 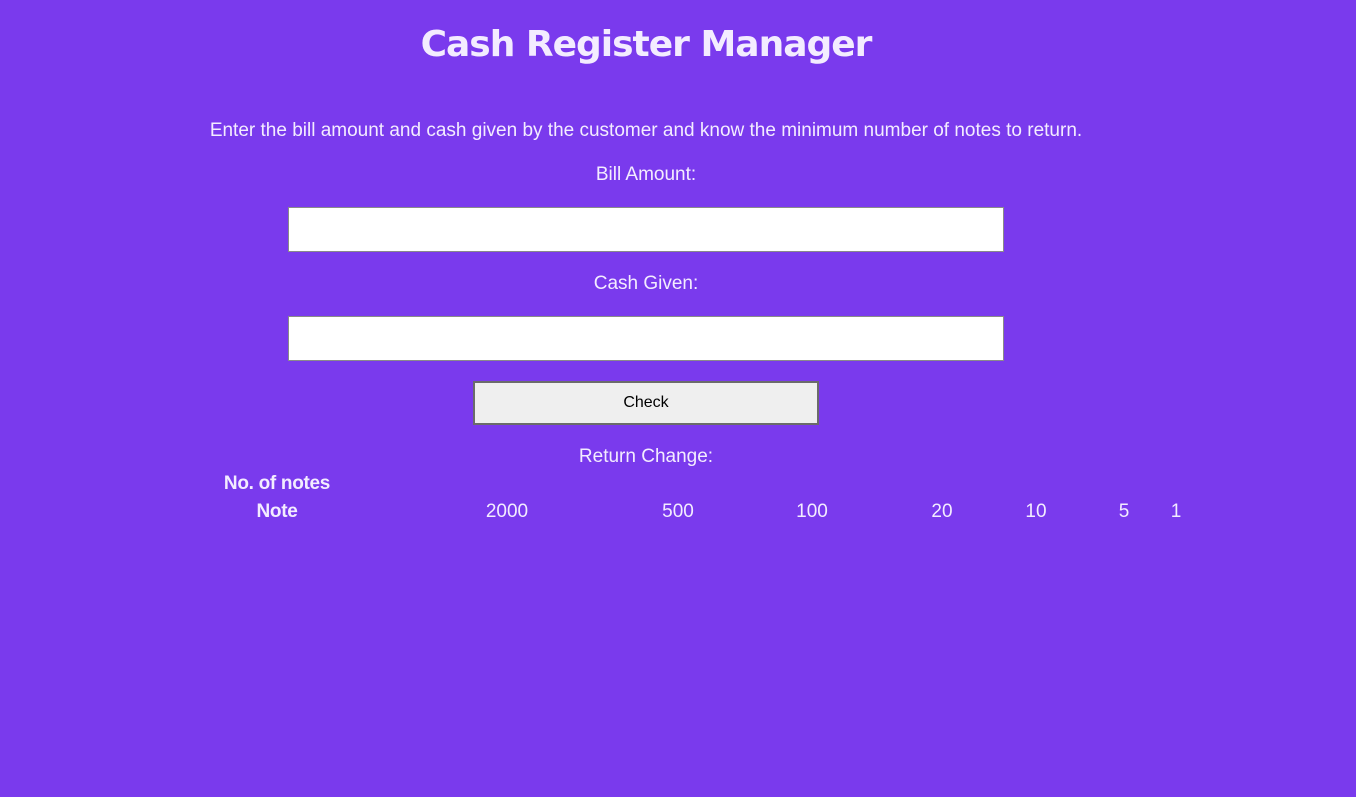 What do you see at coordinates (277, 511) in the screenshot?
I see `note-header: Note` at bounding box center [277, 511].